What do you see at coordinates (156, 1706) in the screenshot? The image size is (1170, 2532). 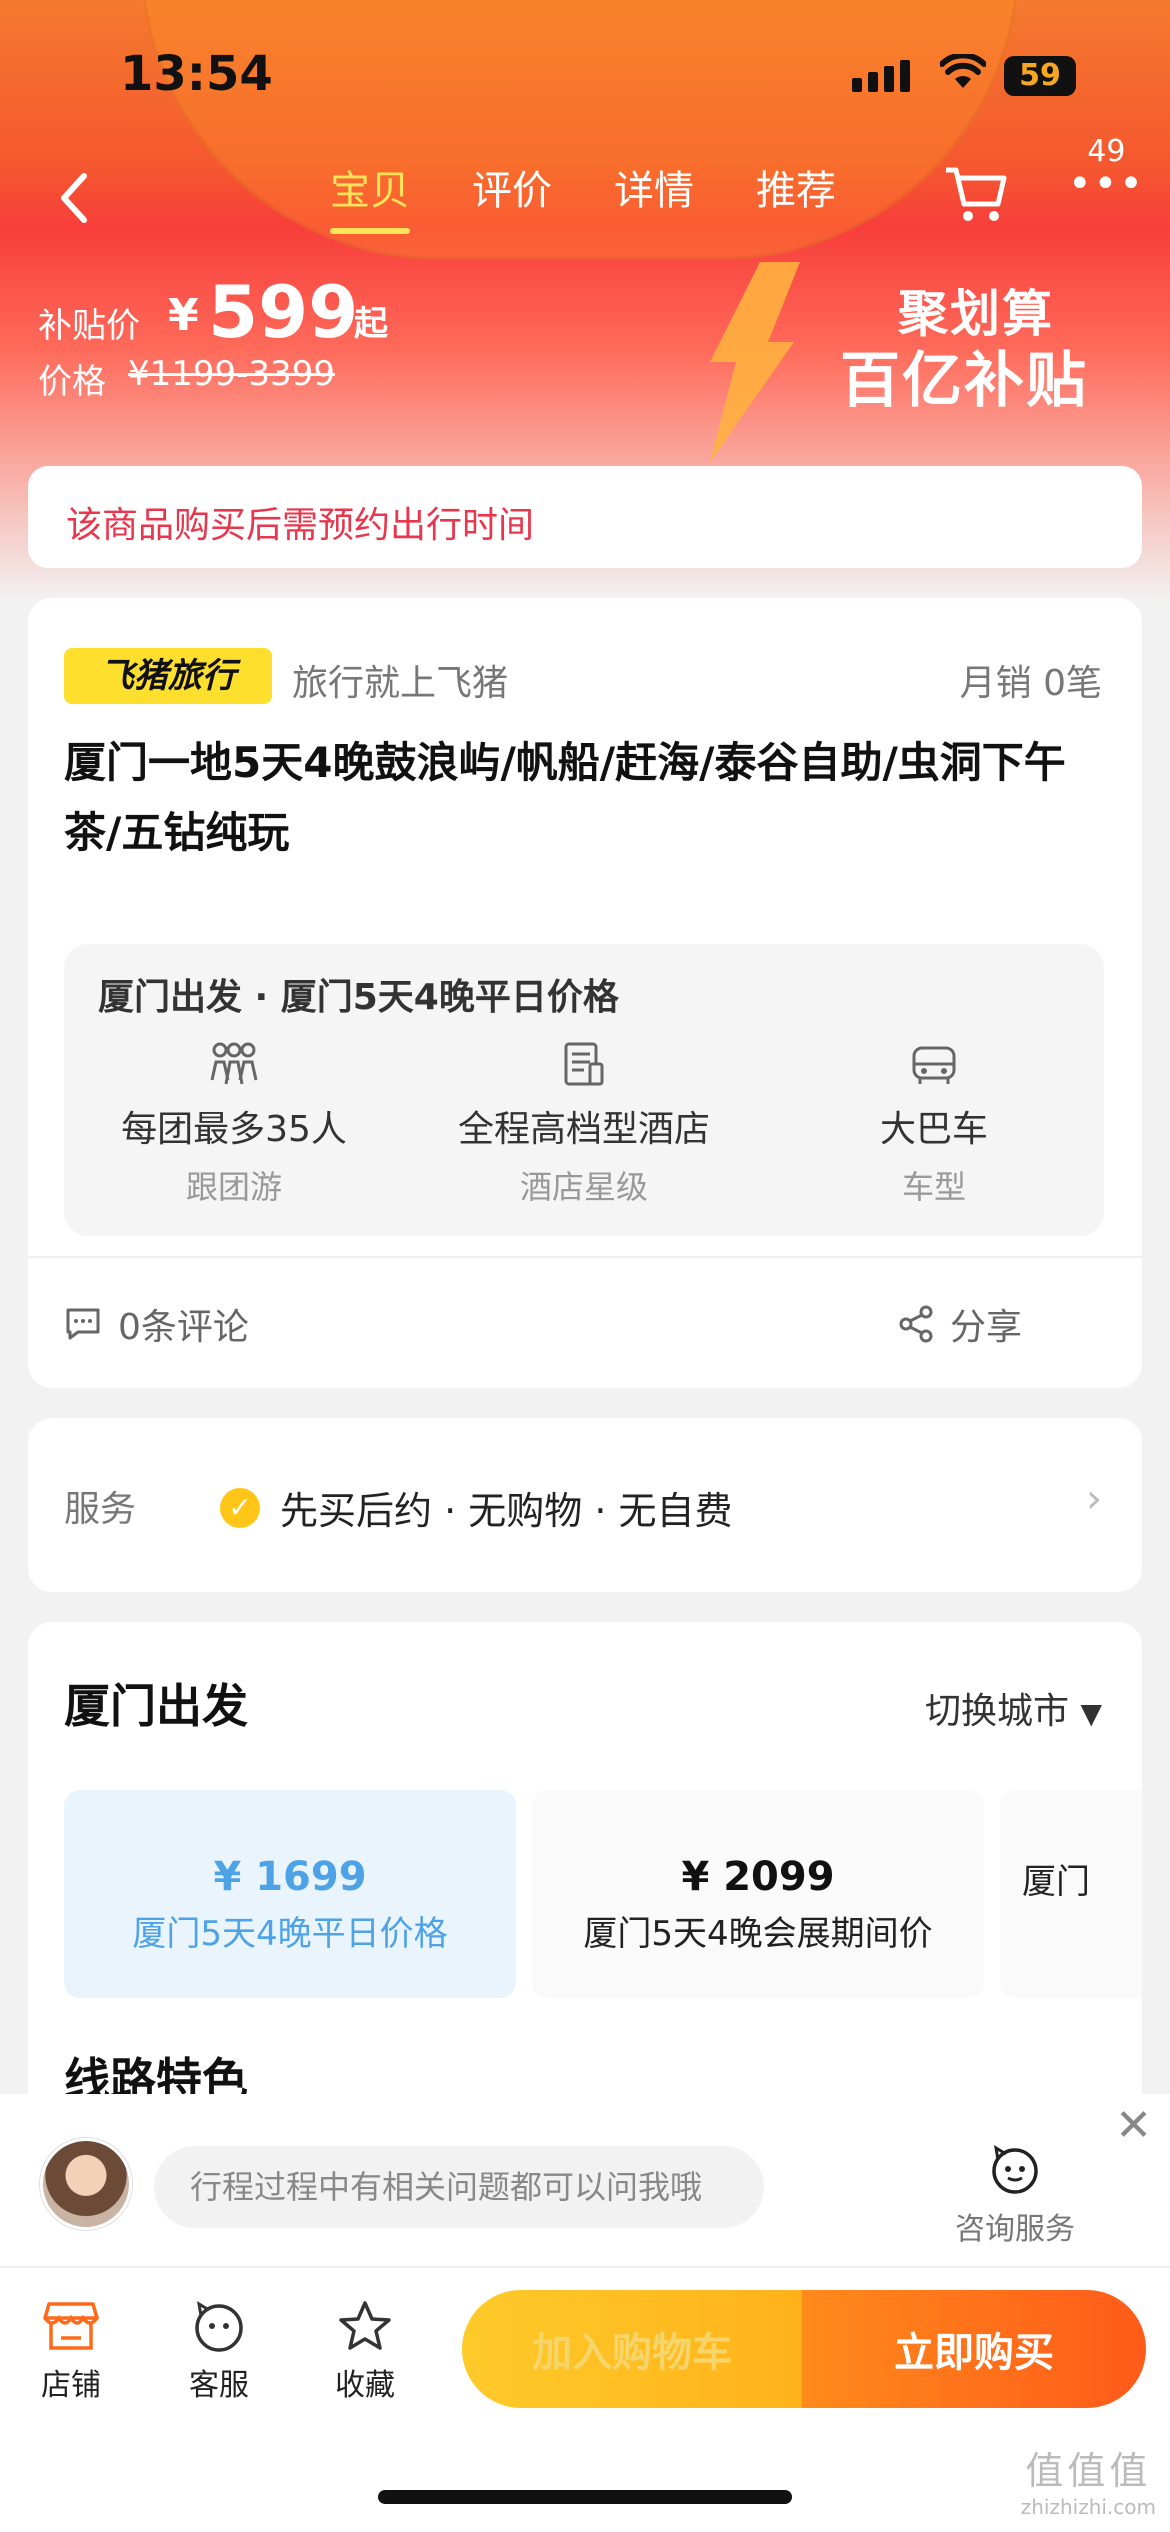 I see `departure-title: 厦门出发` at bounding box center [156, 1706].